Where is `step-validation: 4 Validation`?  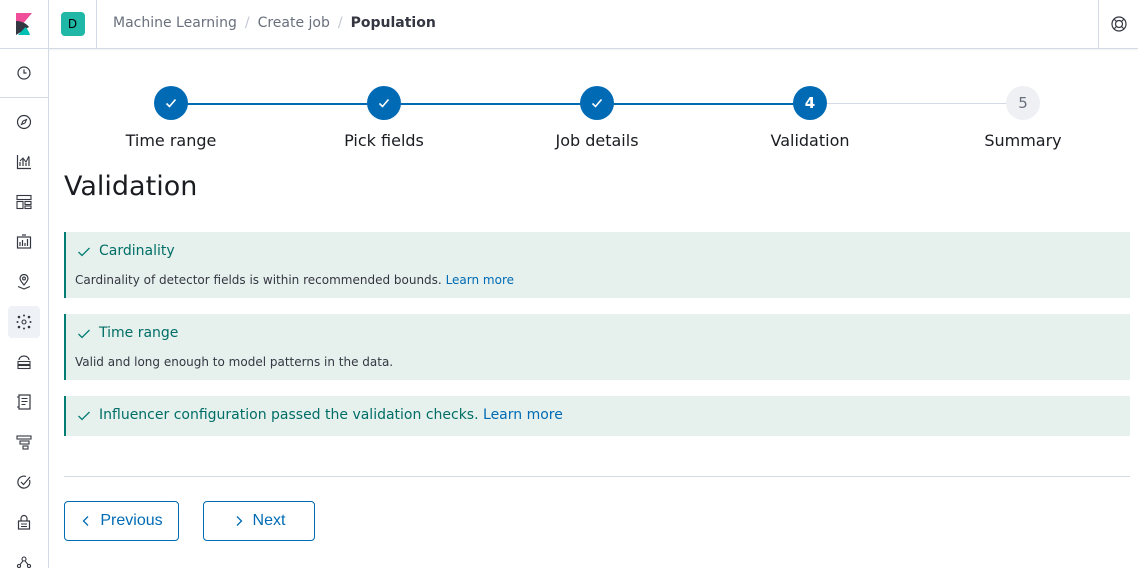 step-validation: 4 Validation is located at coordinates (810, 118).